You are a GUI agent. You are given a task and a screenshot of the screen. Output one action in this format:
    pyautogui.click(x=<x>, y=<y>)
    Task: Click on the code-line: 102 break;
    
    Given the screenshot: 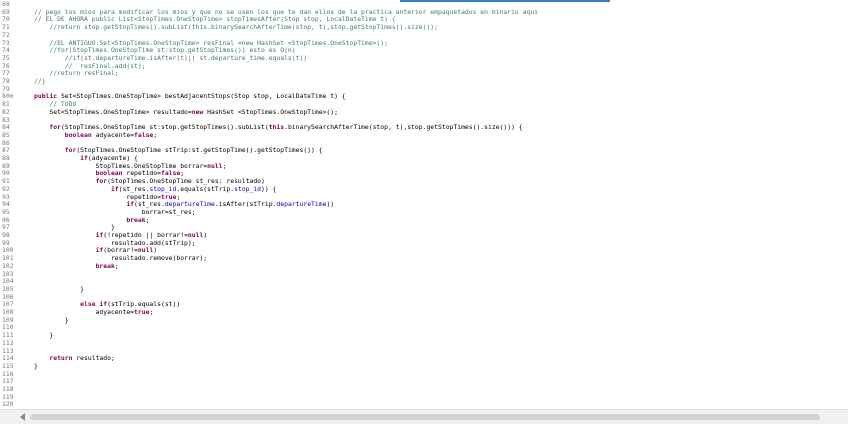 What is the action you would take?
    pyautogui.click(x=424, y=266)
    